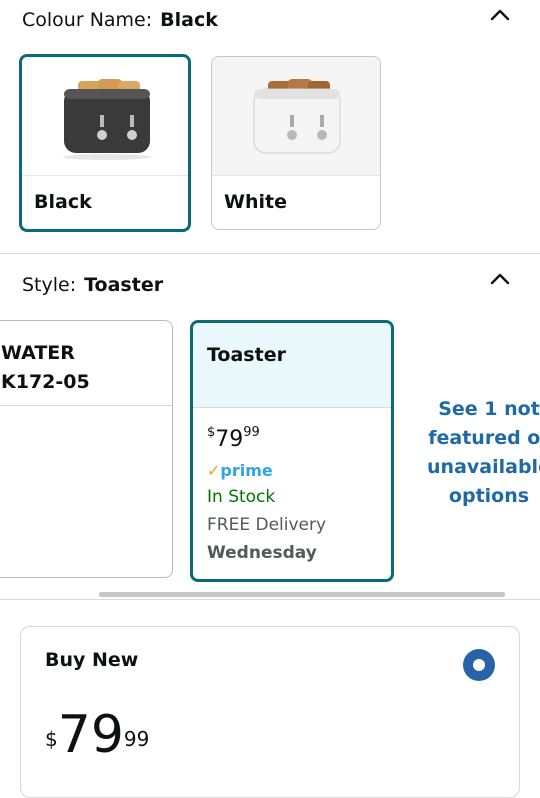  I want to click on prime-check-icon: ✓, so click(214, 470).